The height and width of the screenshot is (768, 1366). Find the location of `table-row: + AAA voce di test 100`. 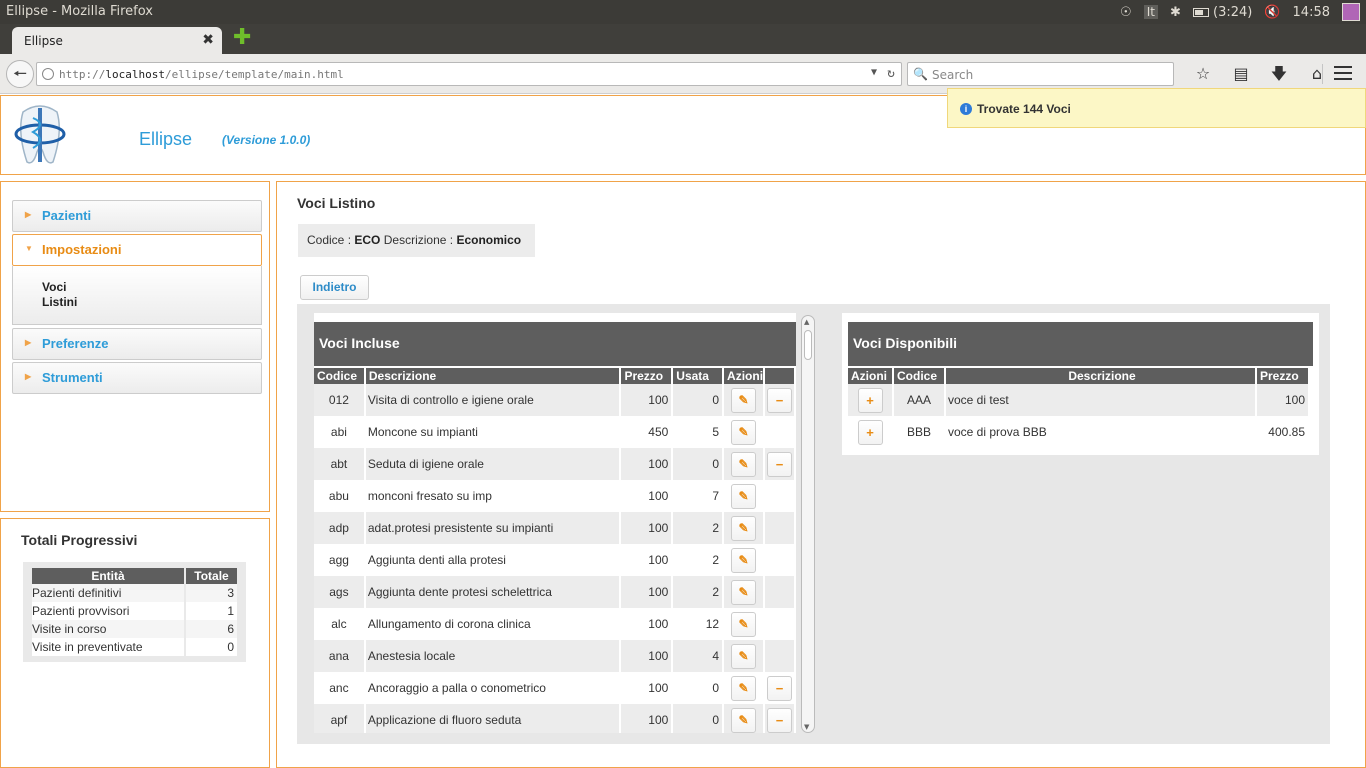

table-row: + AAA voce di test 100 is located at coordinates (1078, 400).